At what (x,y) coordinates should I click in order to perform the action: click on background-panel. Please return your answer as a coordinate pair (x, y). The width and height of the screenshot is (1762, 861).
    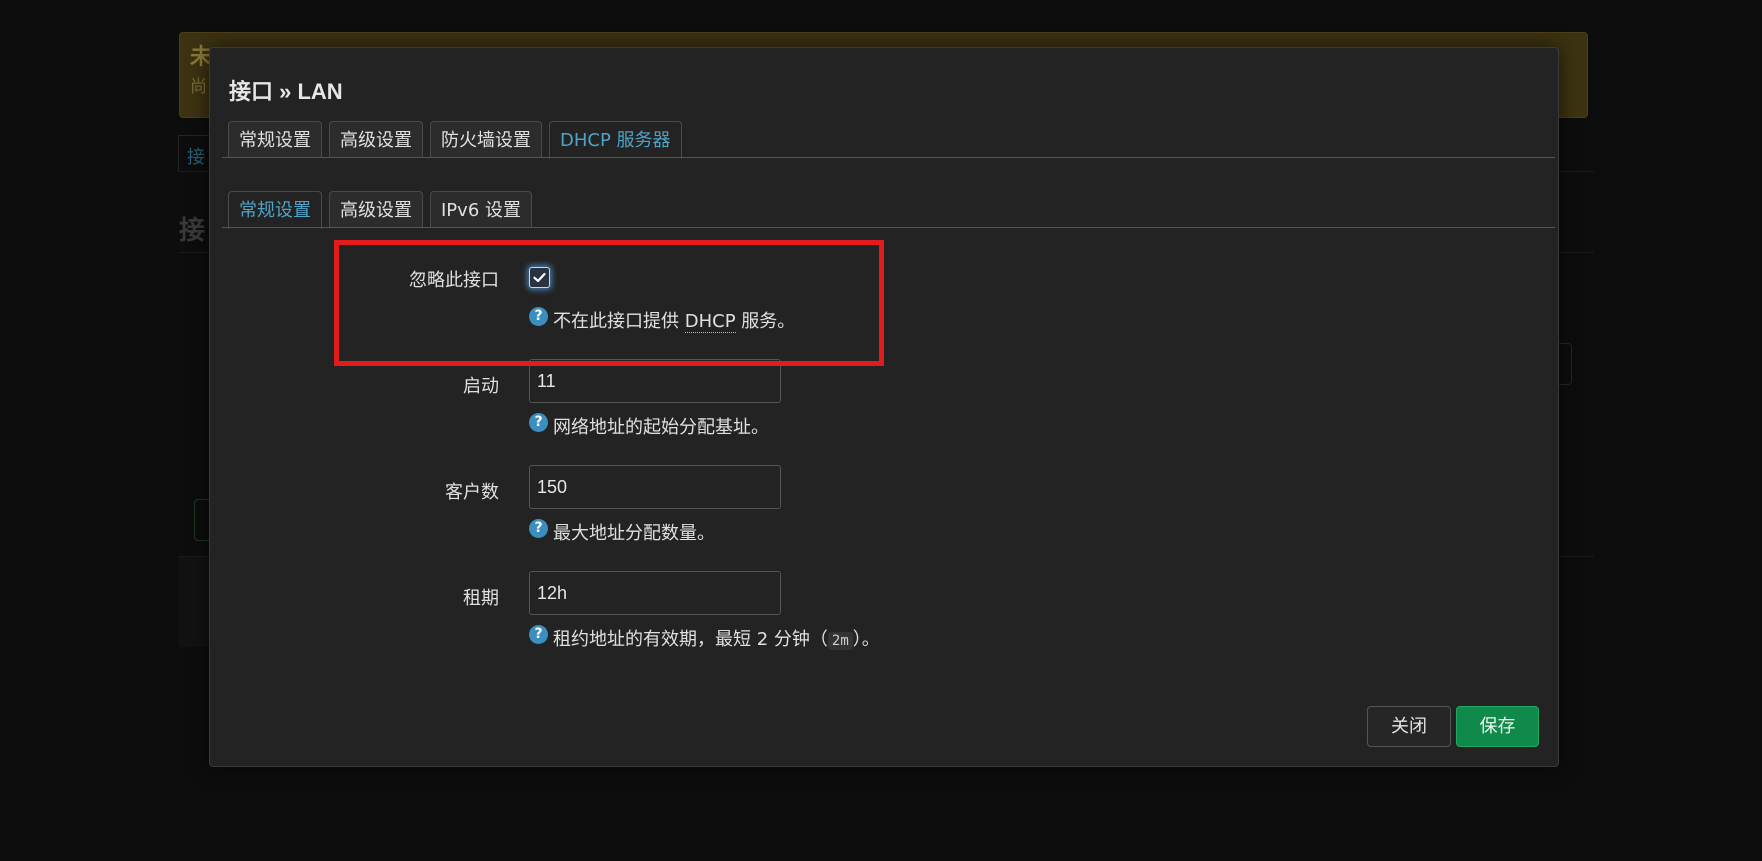
    Looking at the image, I should click on (194, 602).